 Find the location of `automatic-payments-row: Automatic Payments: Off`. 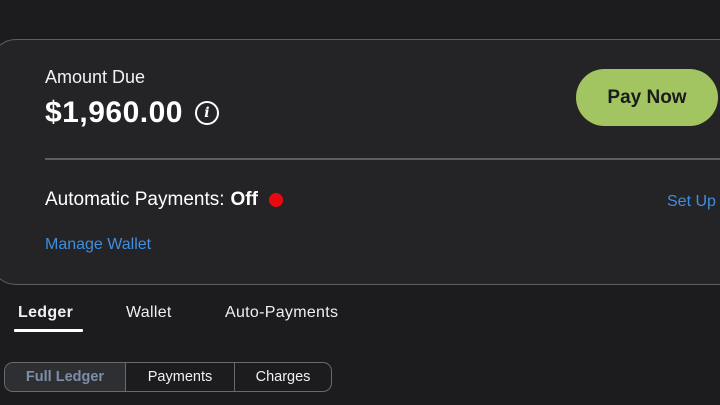

automatic-payments-row: Automatic Payments: Off is located at coordinates (164, 200).